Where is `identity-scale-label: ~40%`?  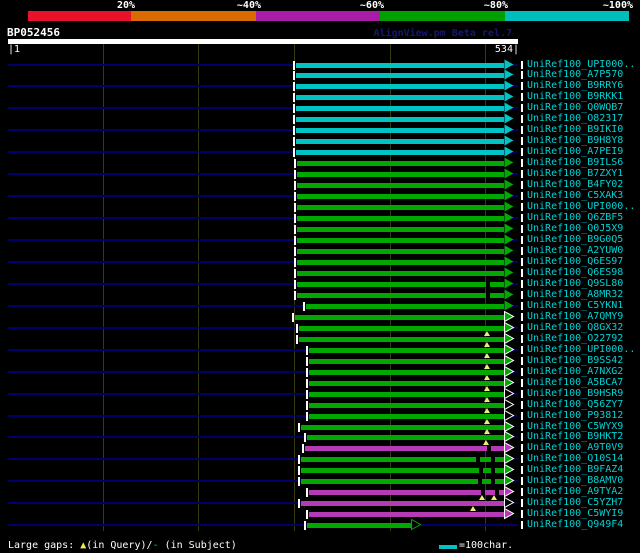 identity-scale-label: ~40% is located at coordinates (248, 5).